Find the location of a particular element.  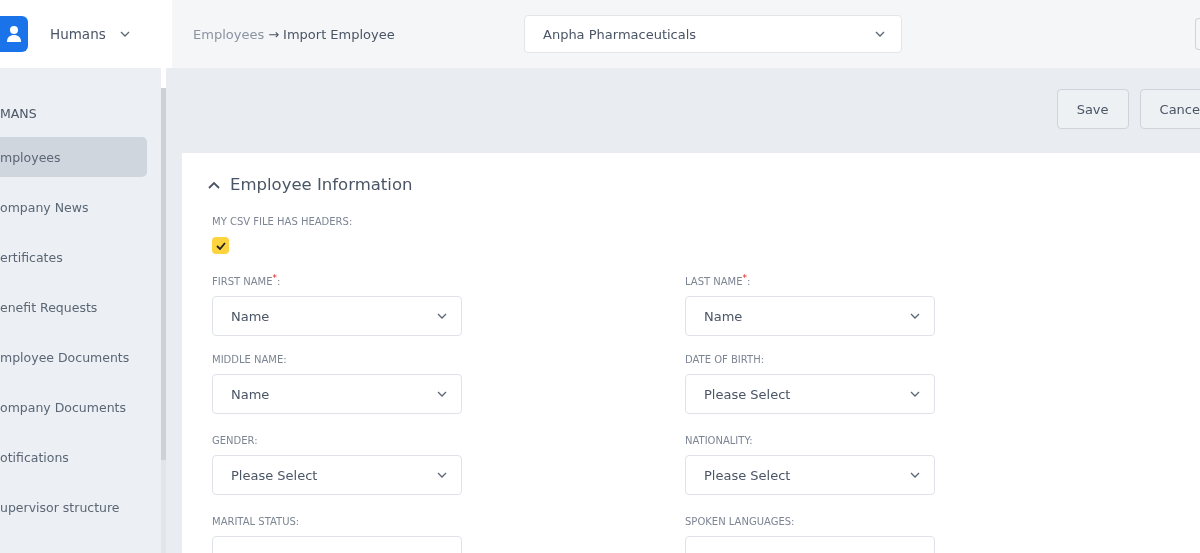

action-button: Save is located at coordinates (1092, 109).